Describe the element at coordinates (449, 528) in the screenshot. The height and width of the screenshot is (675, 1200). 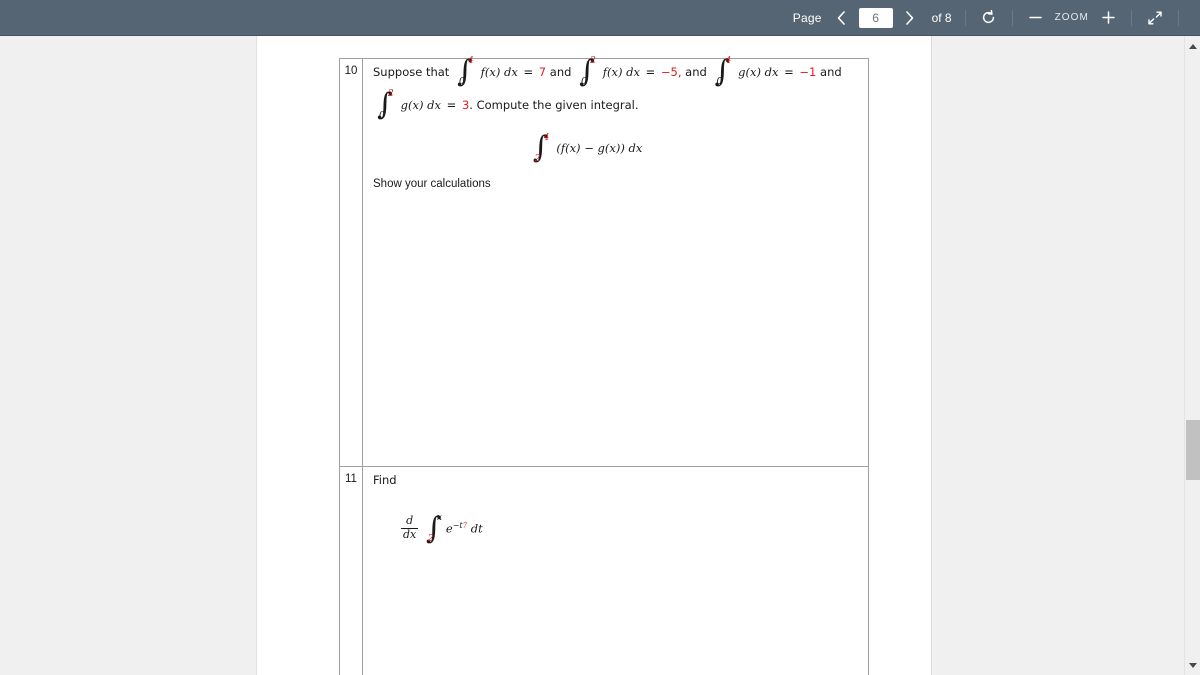
I see `integrand-base: e` at that location.